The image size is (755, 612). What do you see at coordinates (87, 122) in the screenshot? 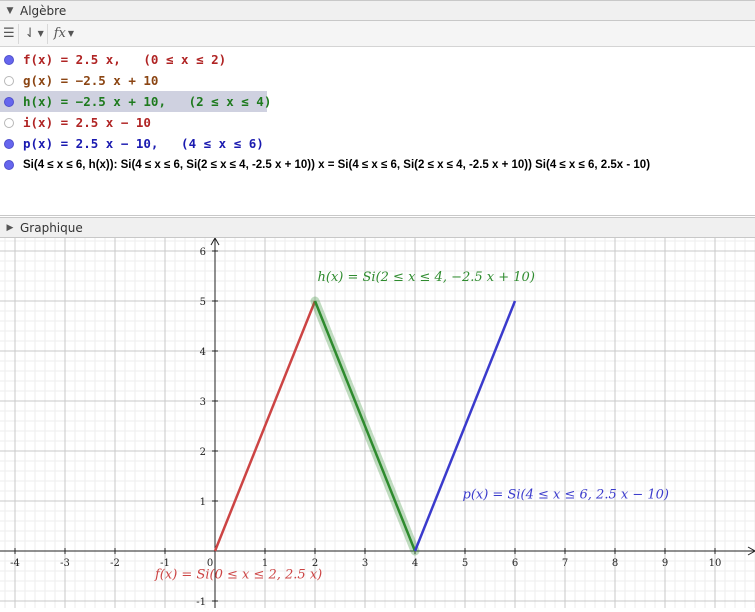
I see `algebra-expression: i(x) = 2.5 x − 10` at bounding box center [87, 122].